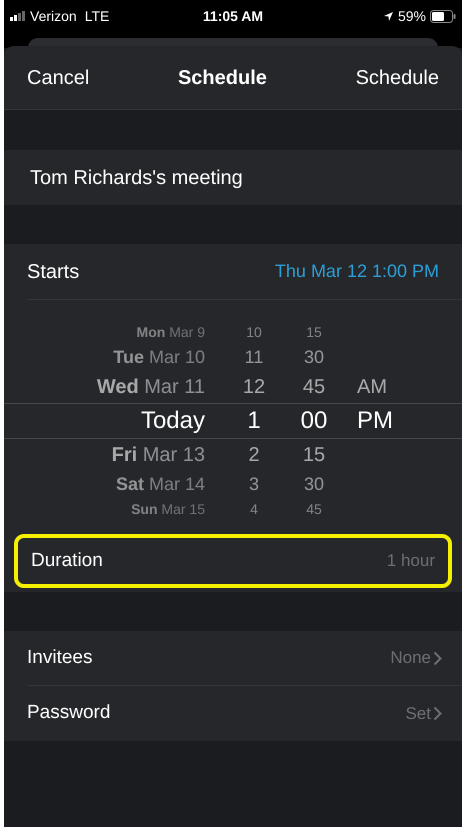 The image size is (466, 831). What do you see at coordinates (372, 387) in the screenshot?
I see `picker-period: AM` at bounding box center [372, 387].